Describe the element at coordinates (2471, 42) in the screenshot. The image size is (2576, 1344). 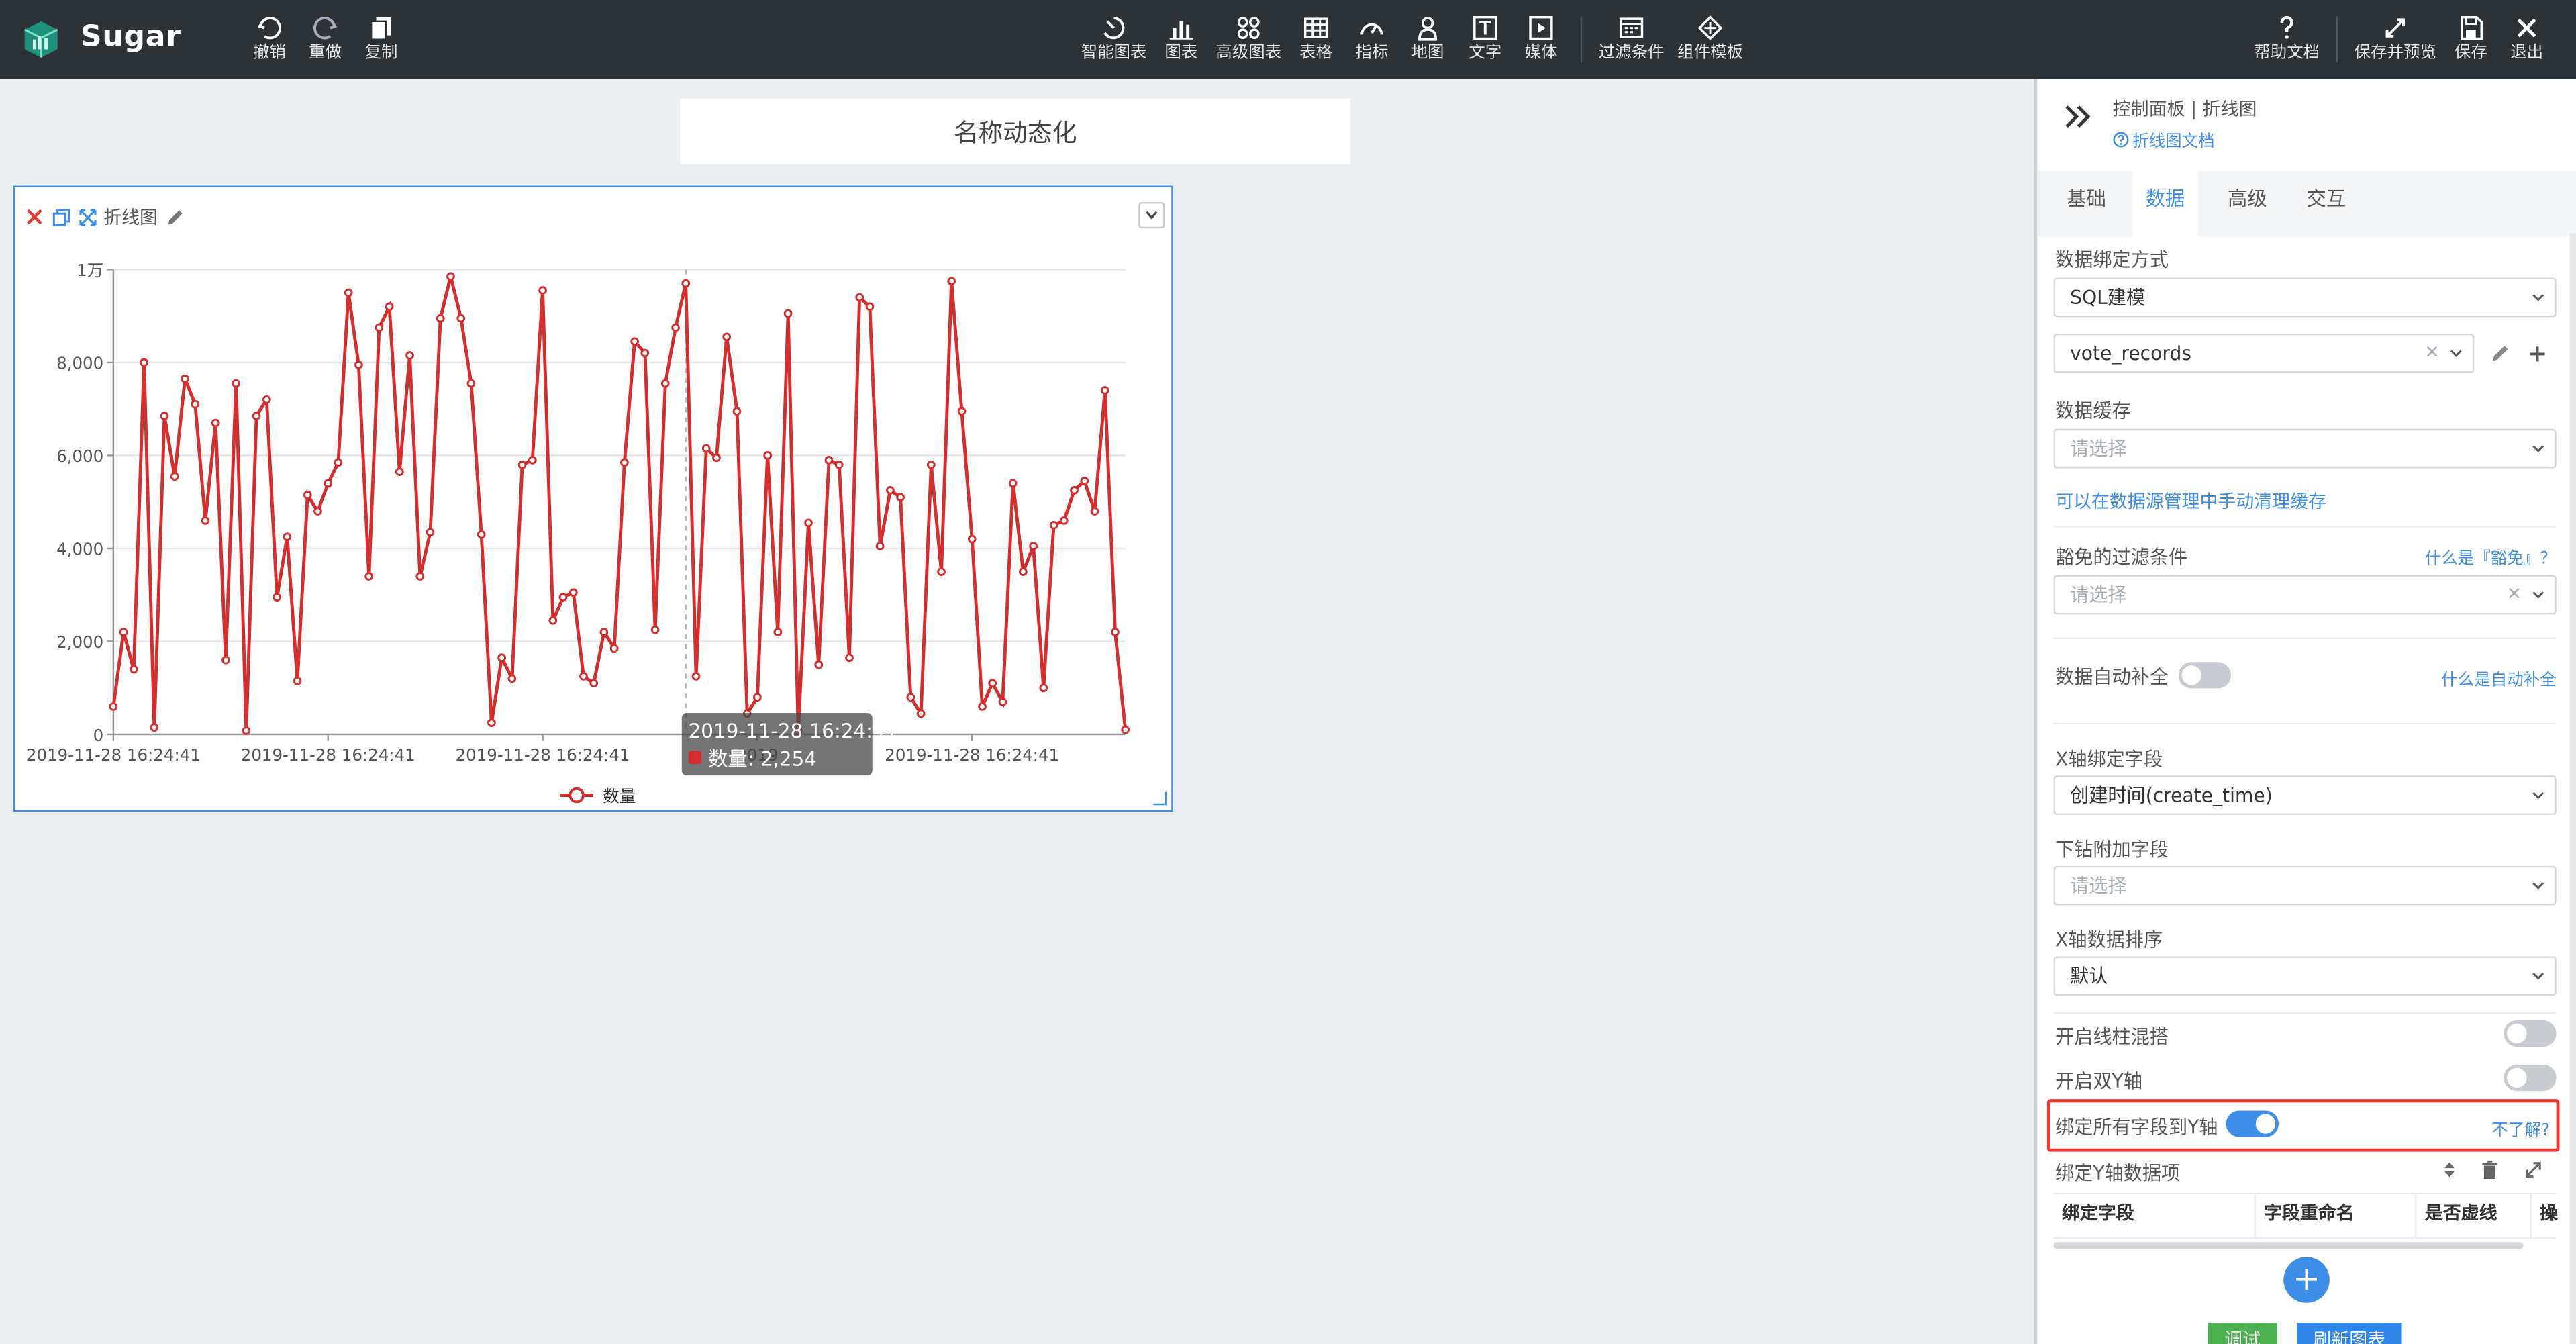
I see `save-button: 保存` at that location.